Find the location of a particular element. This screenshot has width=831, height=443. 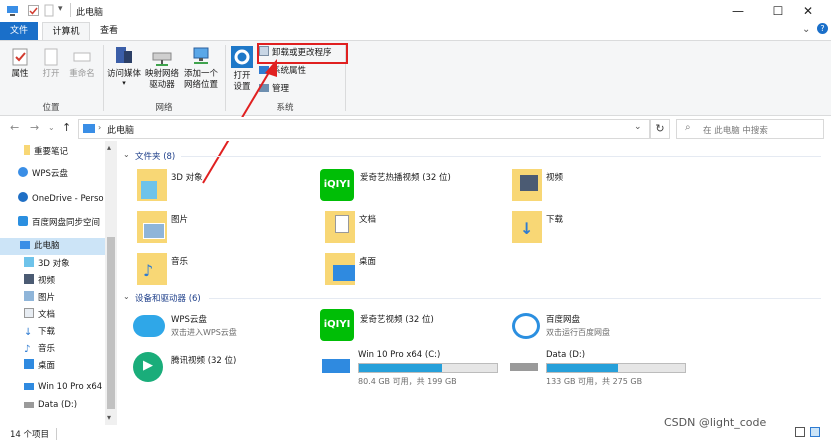

device-wps-cloud: WPS云盘 双击进入WPS云盘 is located at coordinates (221, 327).